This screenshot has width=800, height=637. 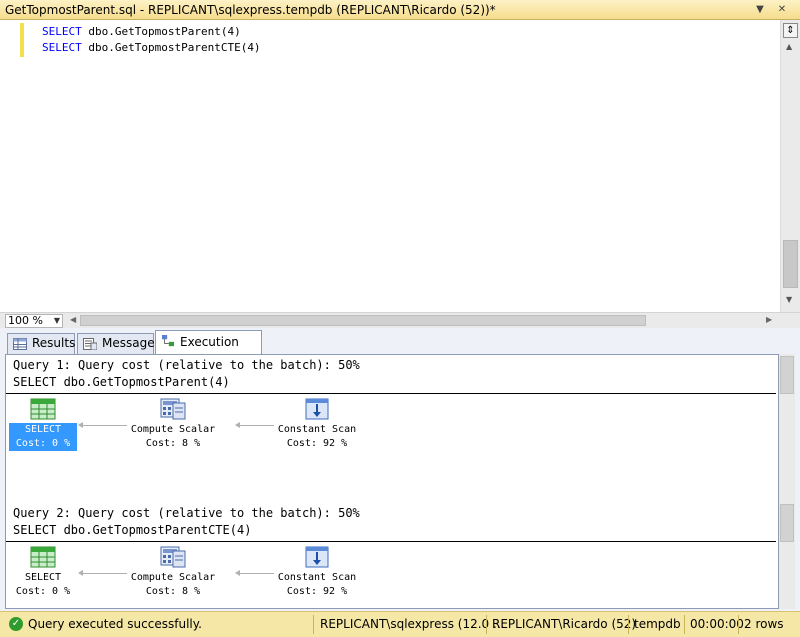 I want to click on code-line-1: SELECT dbo.GetTopmostParent(4), so click(x=141, y=31).